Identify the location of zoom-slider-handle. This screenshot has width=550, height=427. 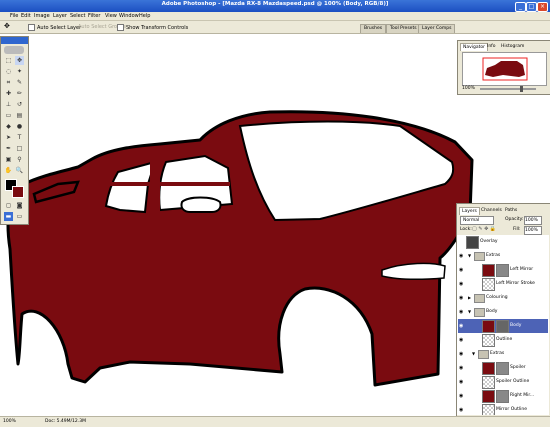
(521, 89).